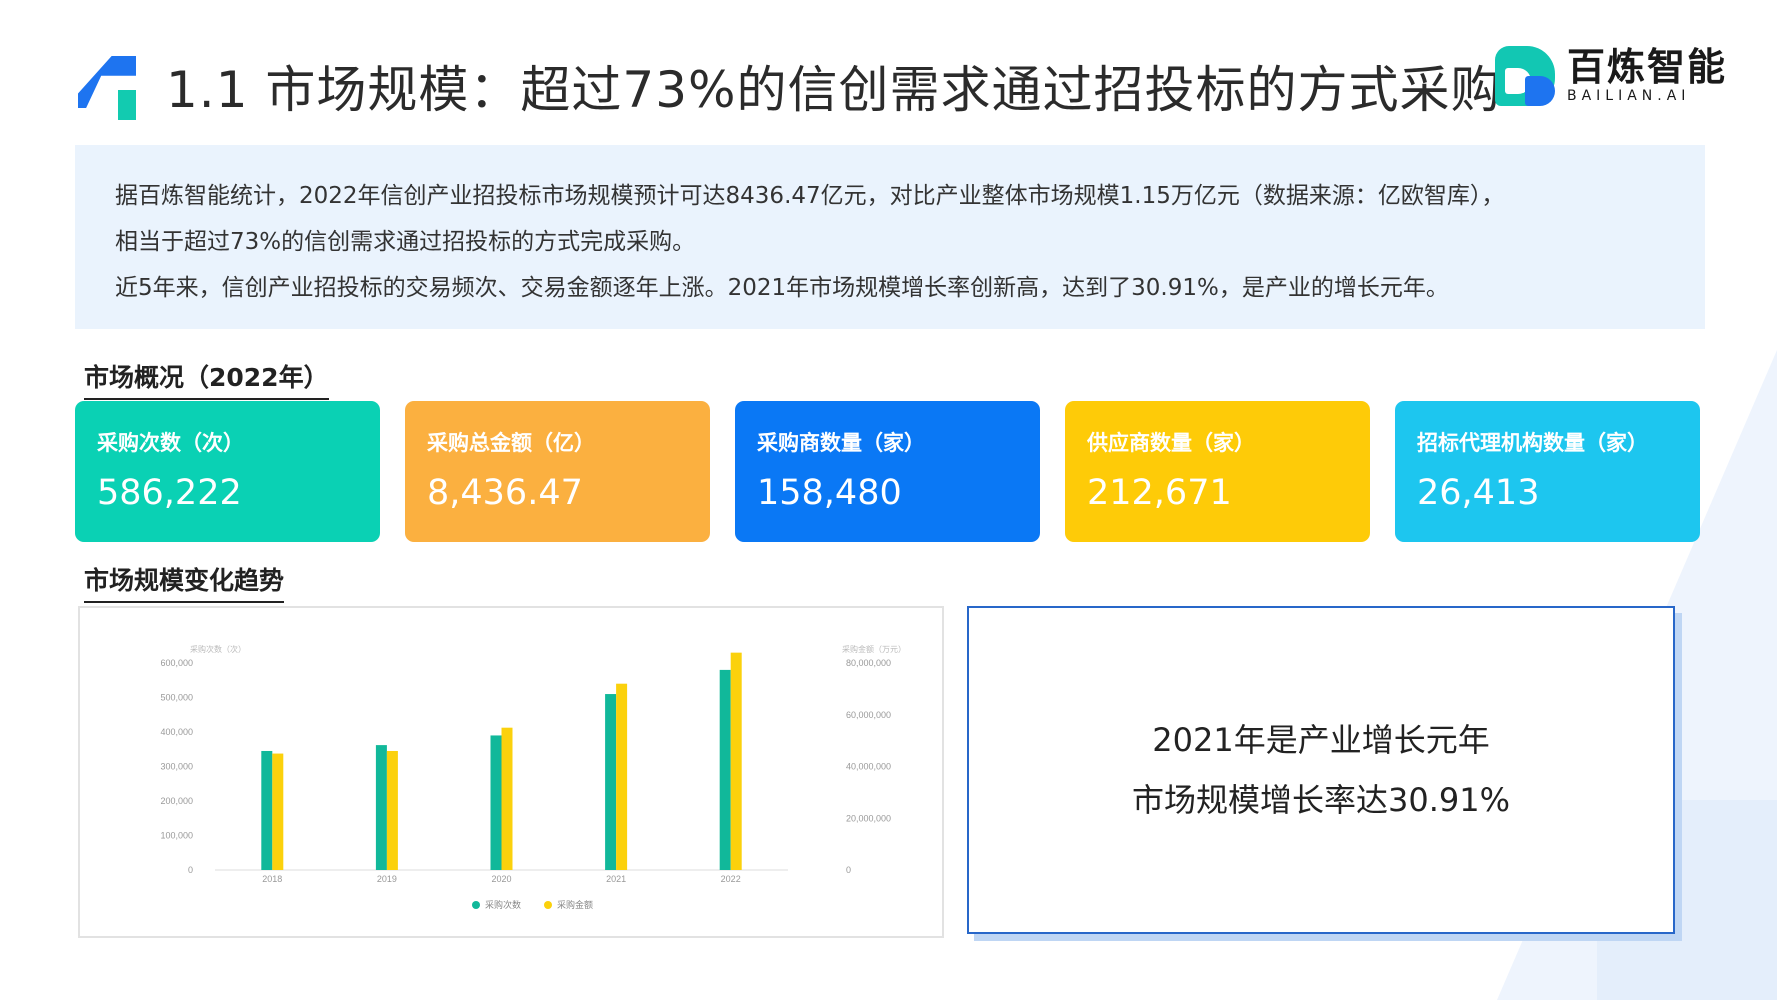 This screenshot has width=1777, height=1000. Describe the element at coordinates (868, 767) in the screenshot. I see `y-right-tick-label: 40,000,000` at that location.